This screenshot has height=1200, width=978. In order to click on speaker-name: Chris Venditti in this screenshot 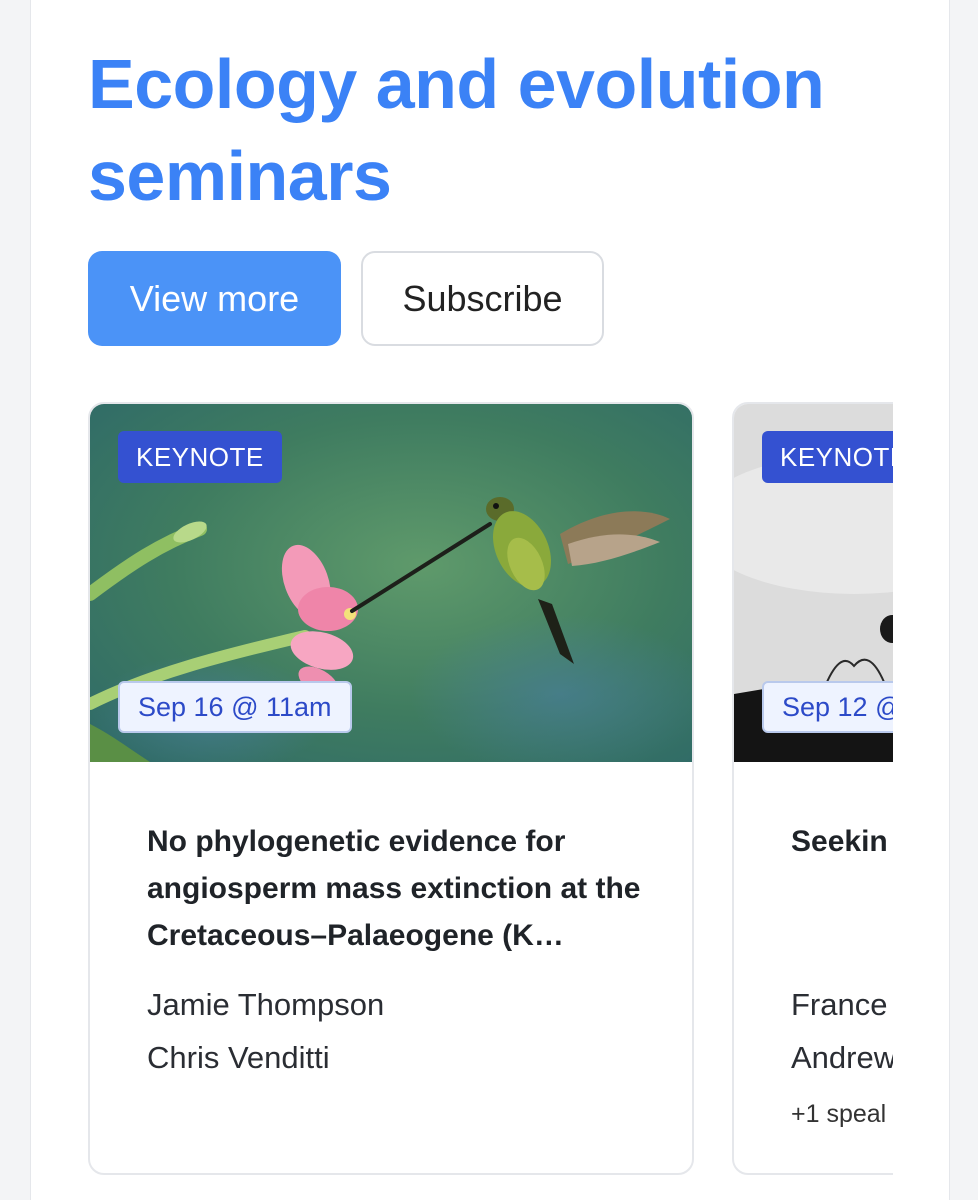, I will do `click(238, 1057)`.